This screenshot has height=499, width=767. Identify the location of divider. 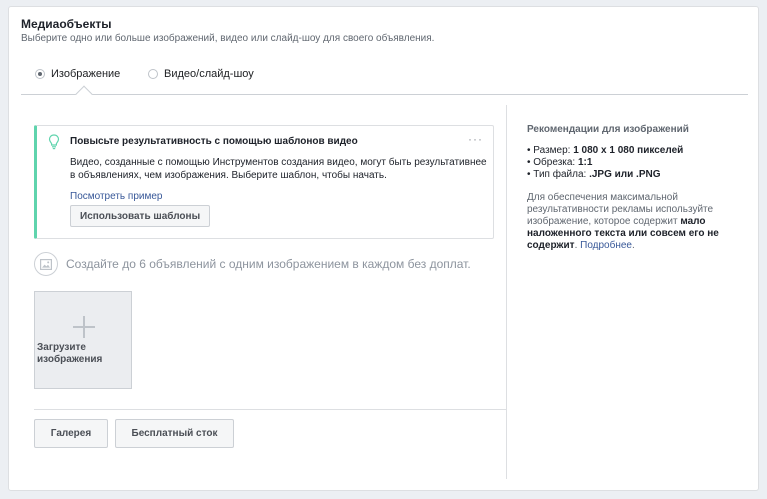
(270, 409).